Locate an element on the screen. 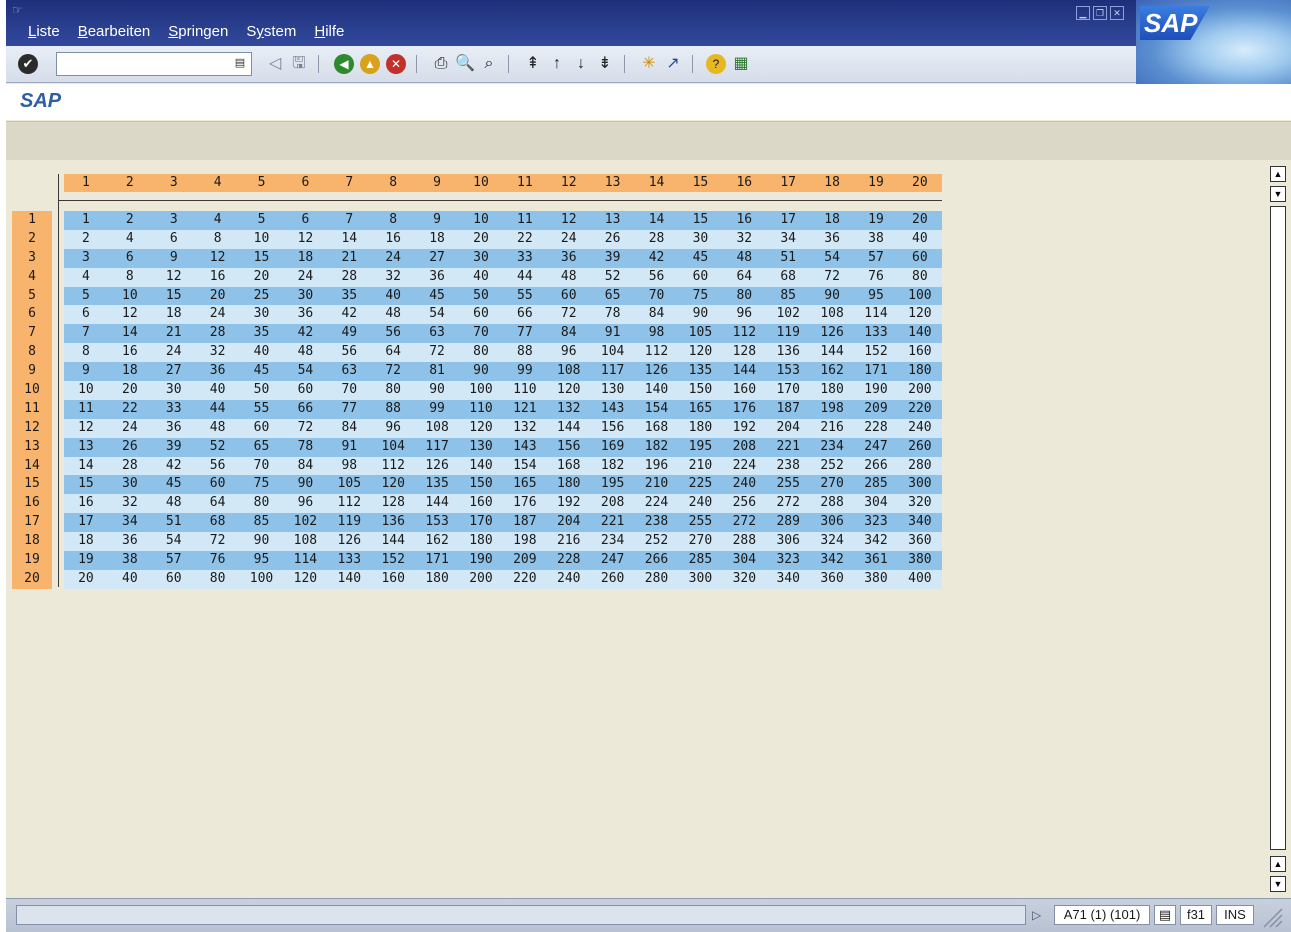 This screenshot has width=1291, height=932. scroll-down-icon: ▼ is located at coordinates (1278, 194).